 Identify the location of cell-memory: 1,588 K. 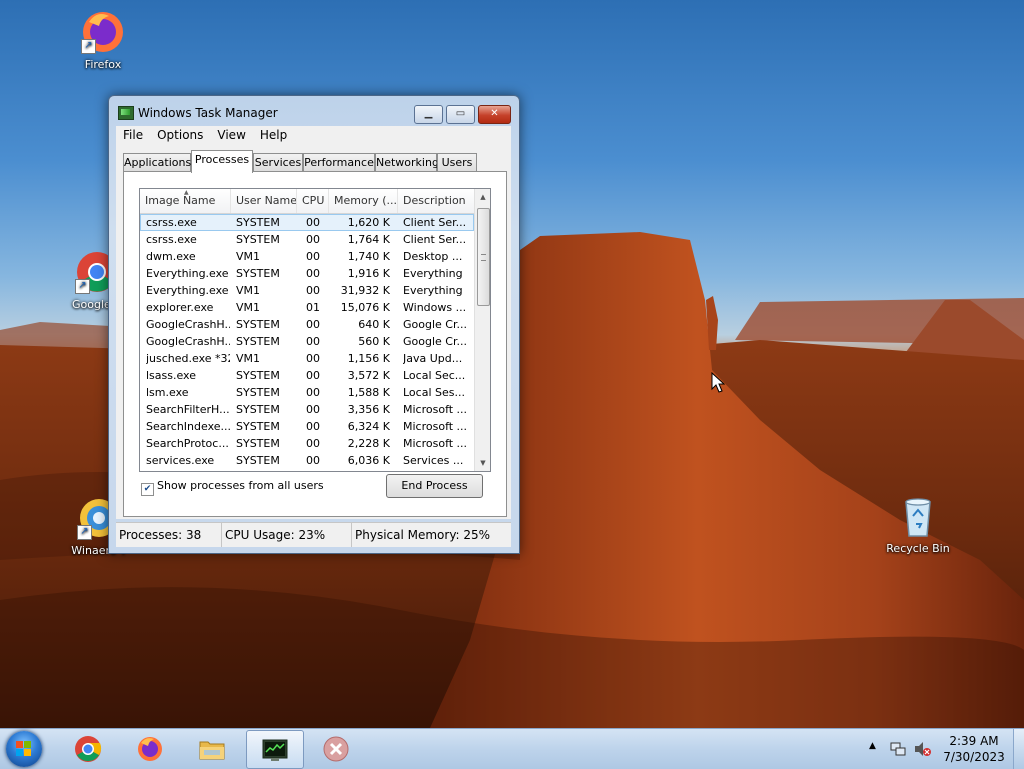
(368, 392).